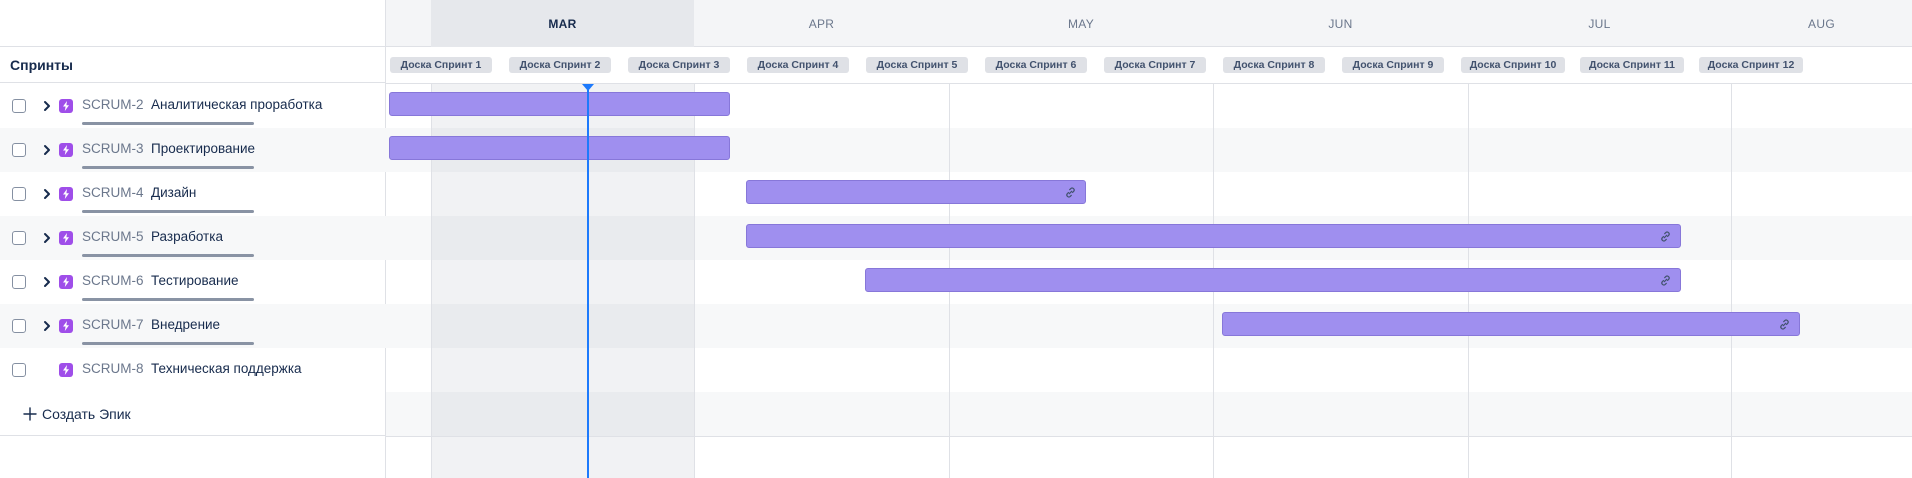 The width and height of the screenshot is (1912, 478). Describe the element at coordinates (1632, 65) in the screenshot. I see `sprint-chip: Доска Спринт 11` at that location.